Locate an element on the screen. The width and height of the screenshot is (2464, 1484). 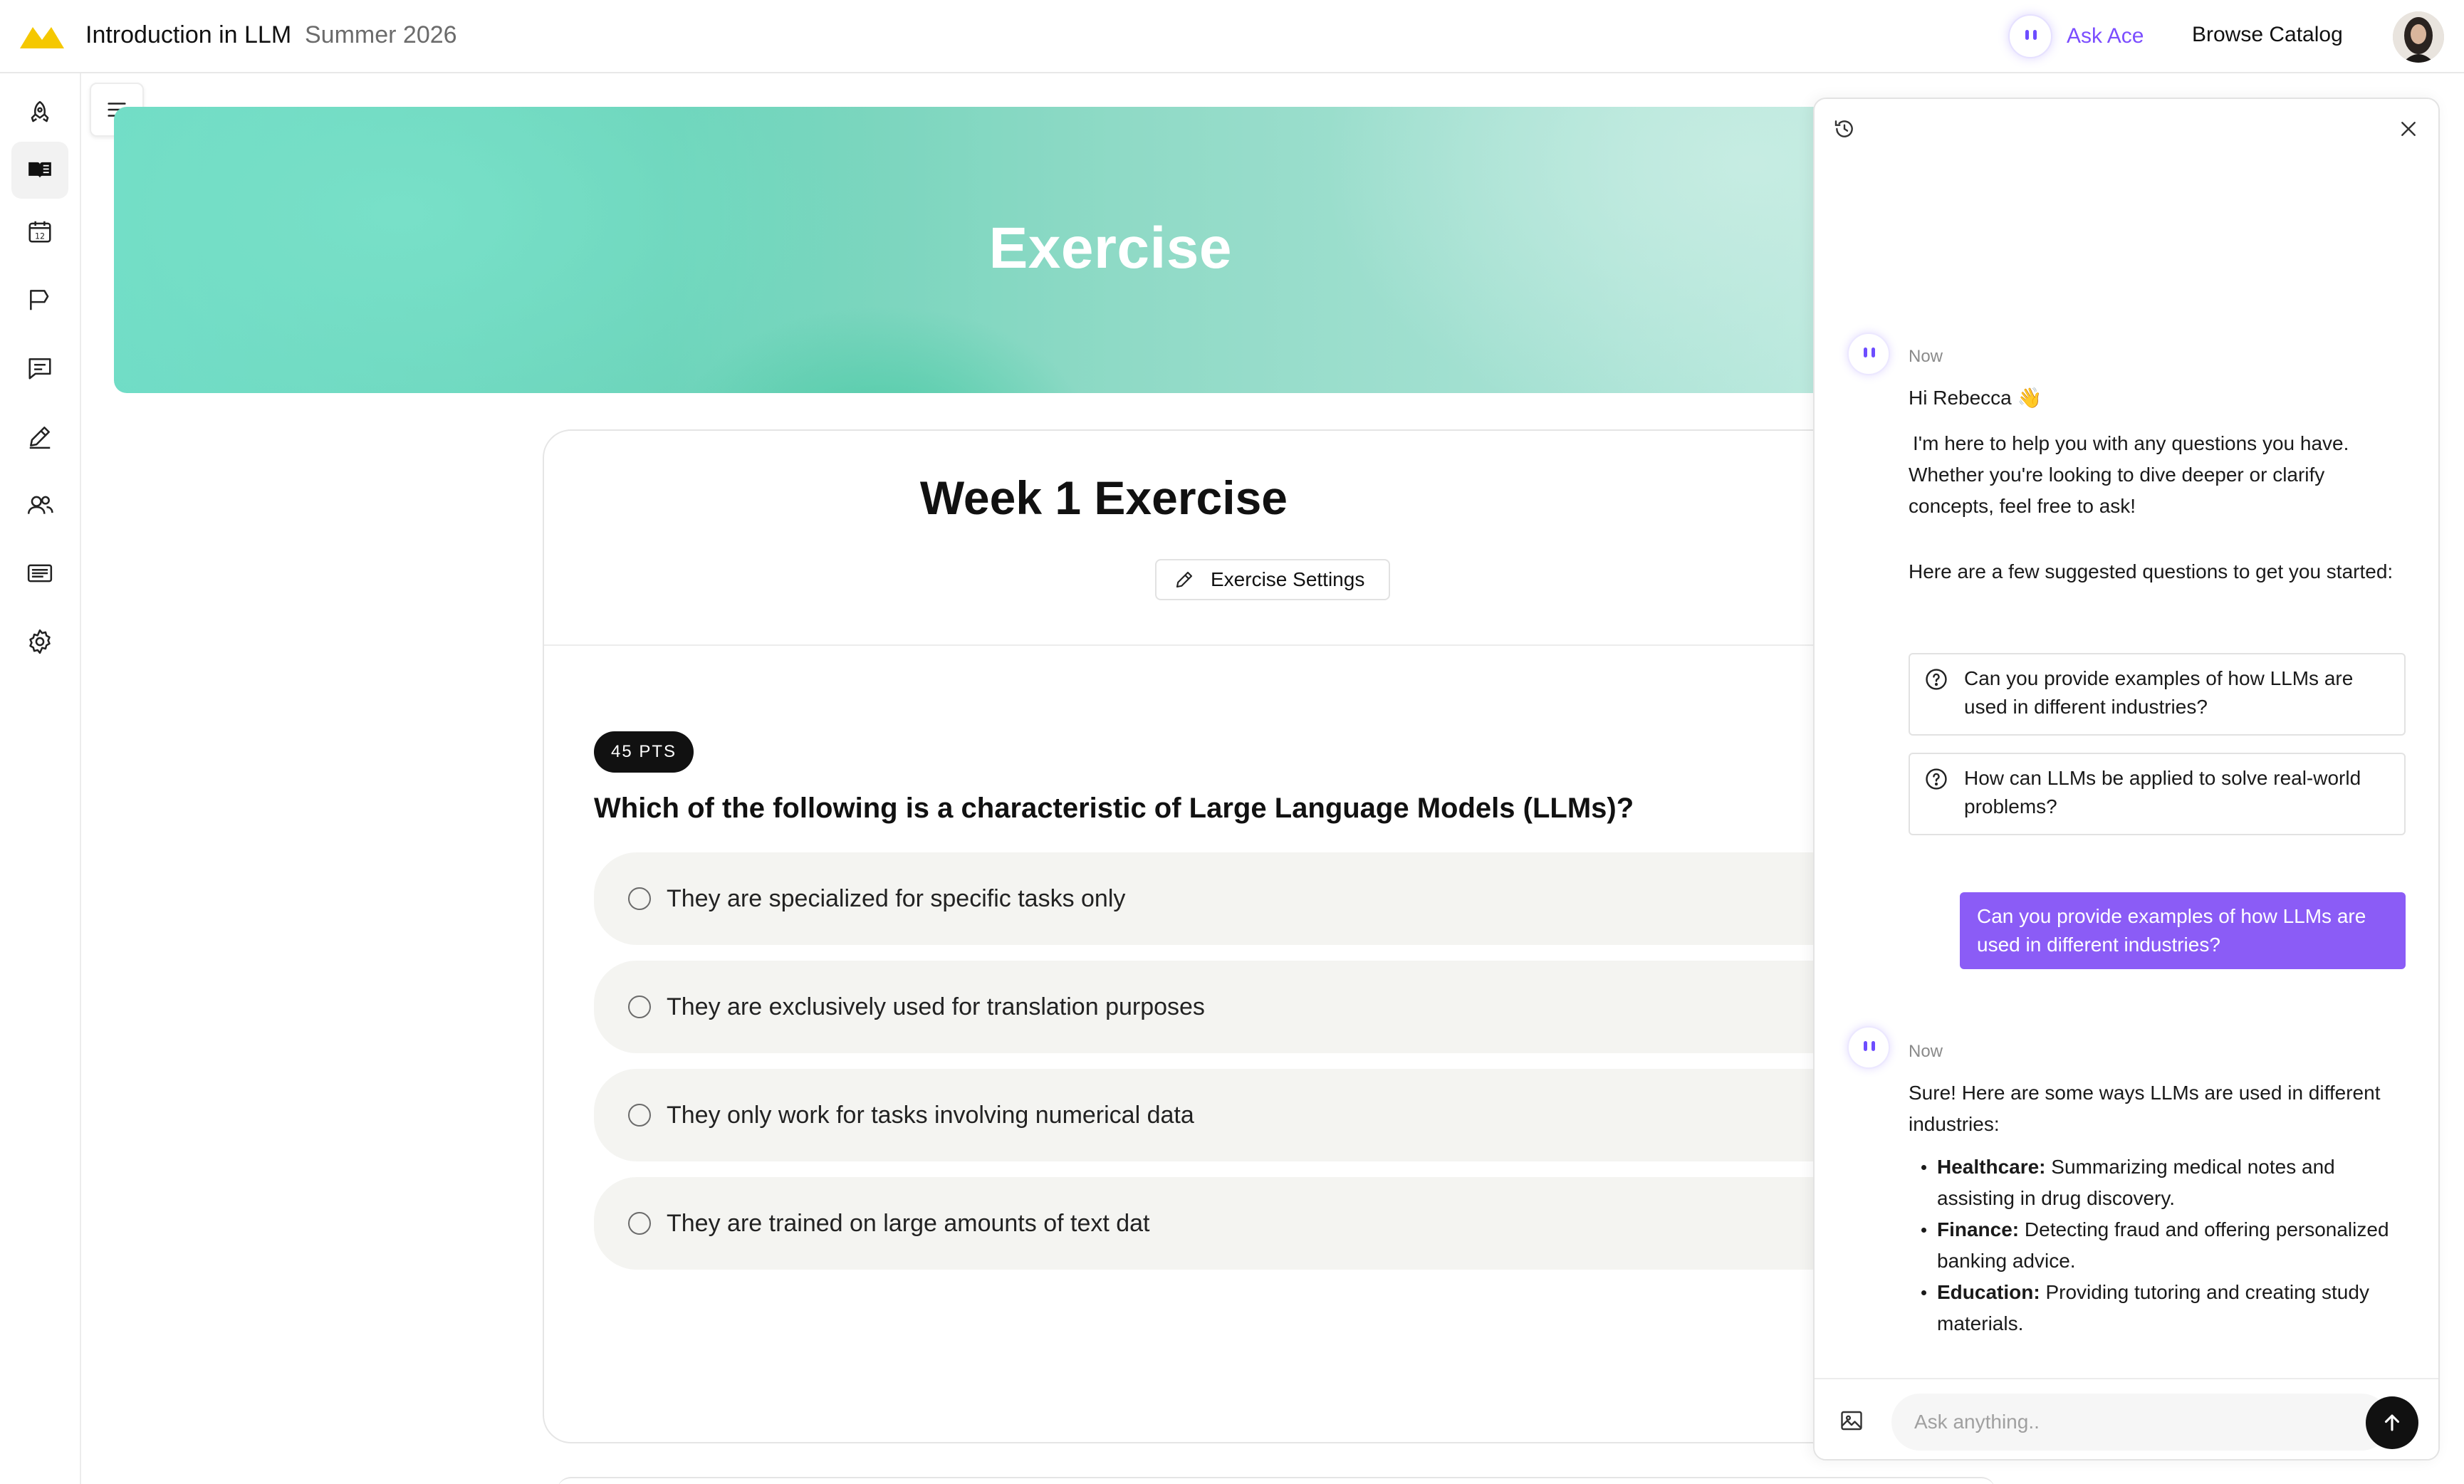
left-rail: 12 is located at coordinates (40, 778).